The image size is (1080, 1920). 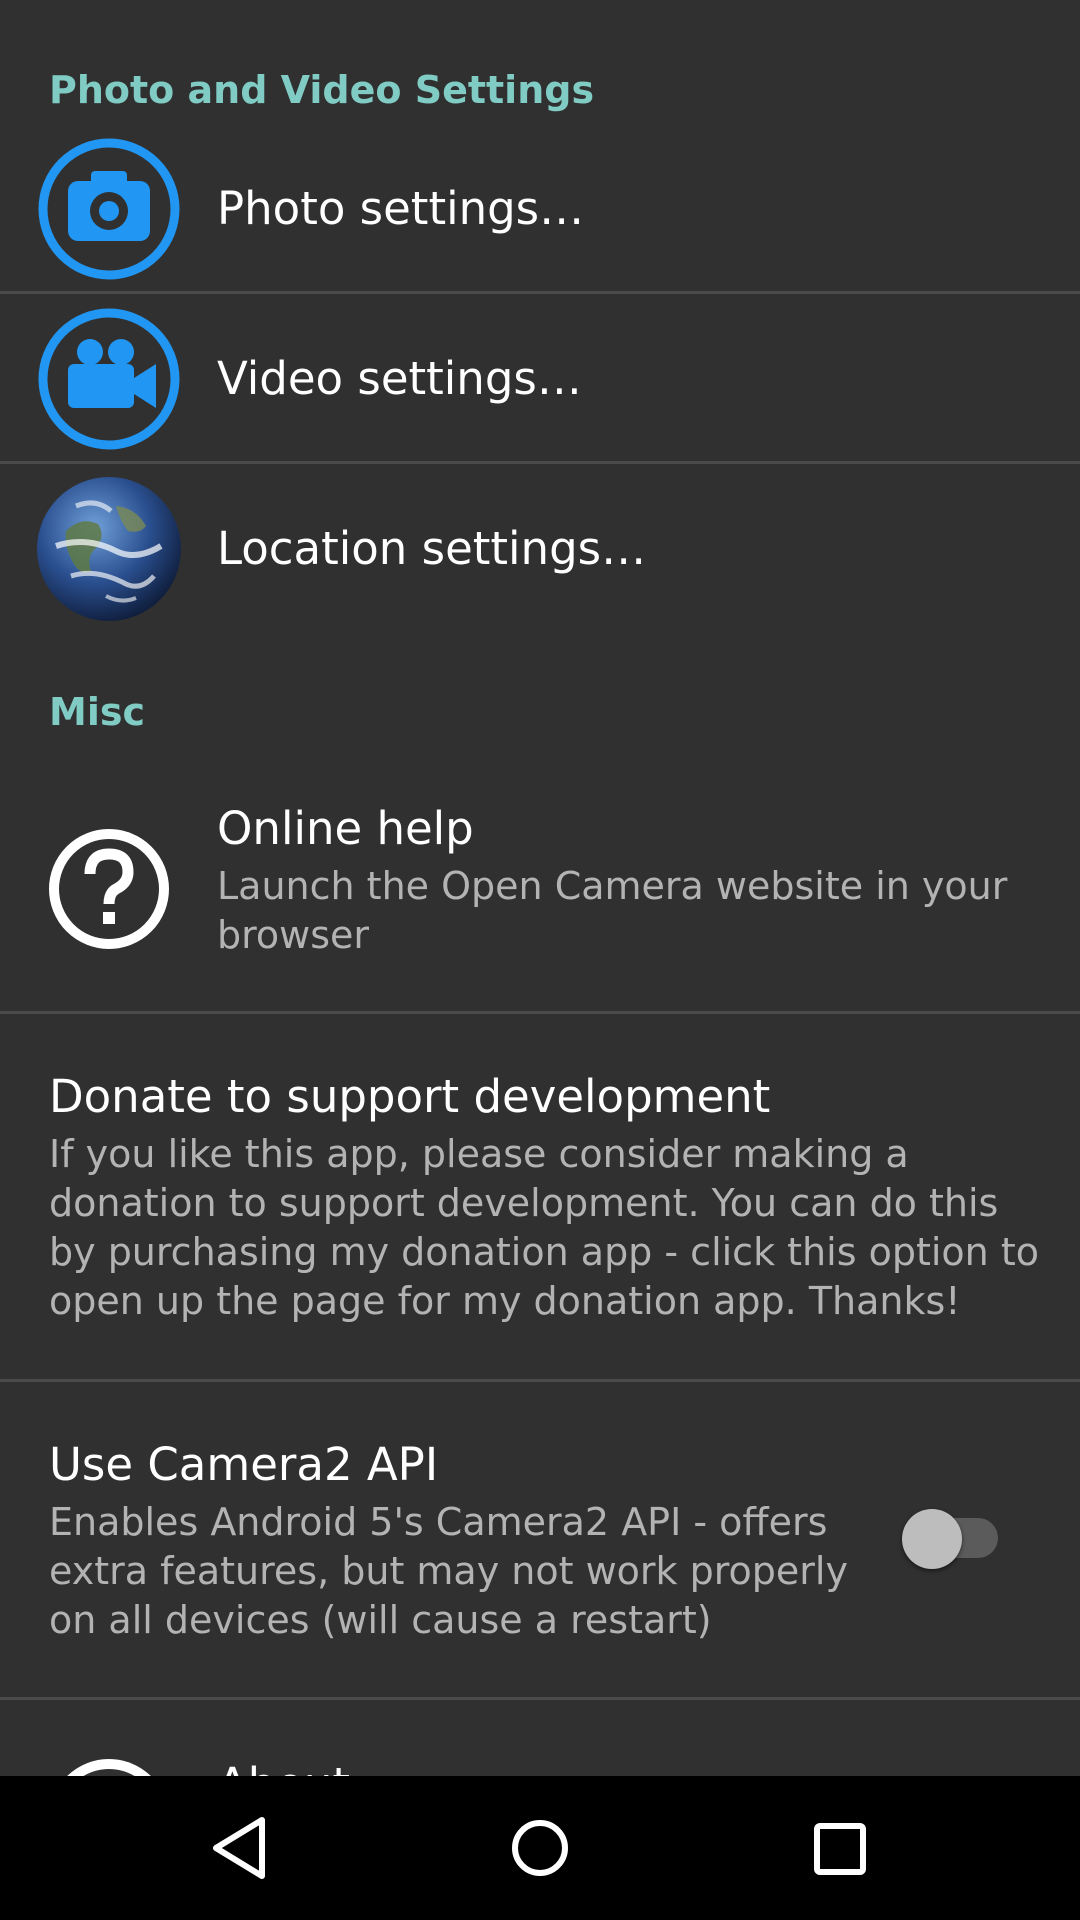 I want to click on navigation-bar, so click(x=540, y=1848).